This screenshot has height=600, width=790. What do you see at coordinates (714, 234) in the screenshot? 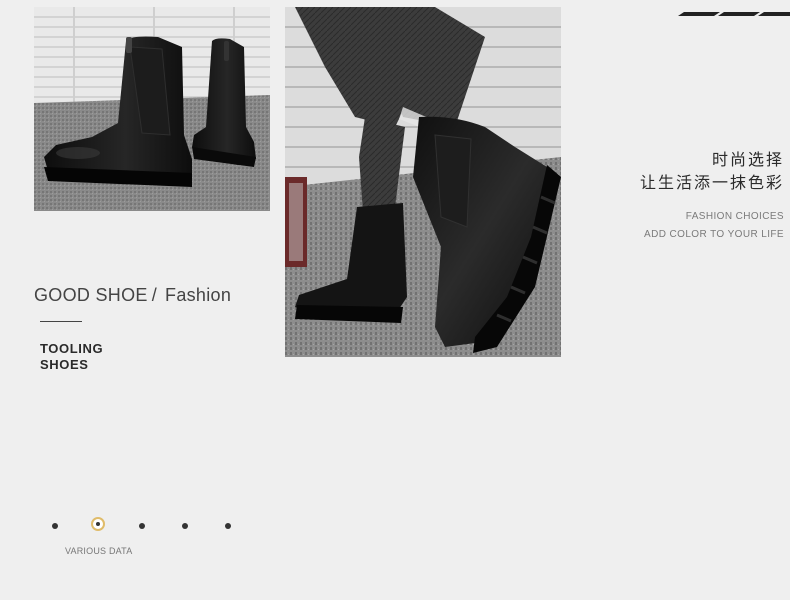
I see `slogan-english-line-2: ADD COLOR TO YOUR LIFE` at bounding box center [714, 234].